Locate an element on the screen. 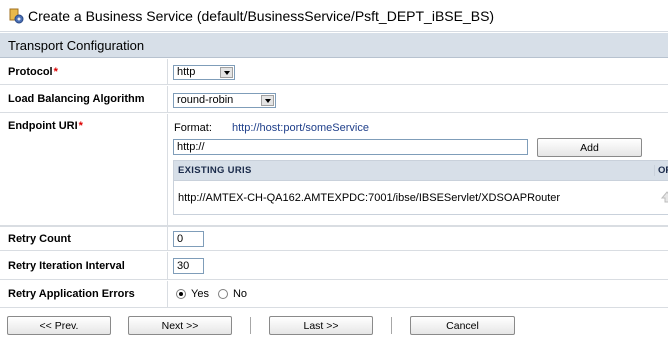  protocol-select-value: http is located at coordinates (186, 72).